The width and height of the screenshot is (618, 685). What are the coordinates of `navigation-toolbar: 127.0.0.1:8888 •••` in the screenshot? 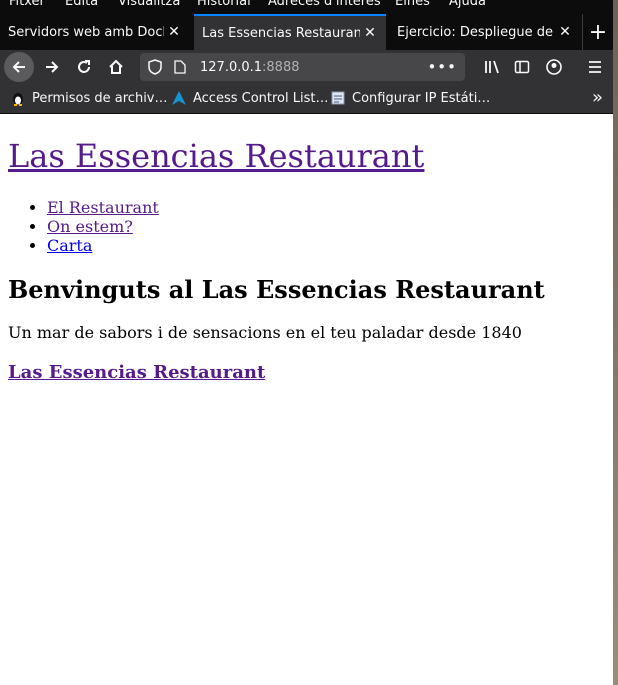 It's located at (306, 67).